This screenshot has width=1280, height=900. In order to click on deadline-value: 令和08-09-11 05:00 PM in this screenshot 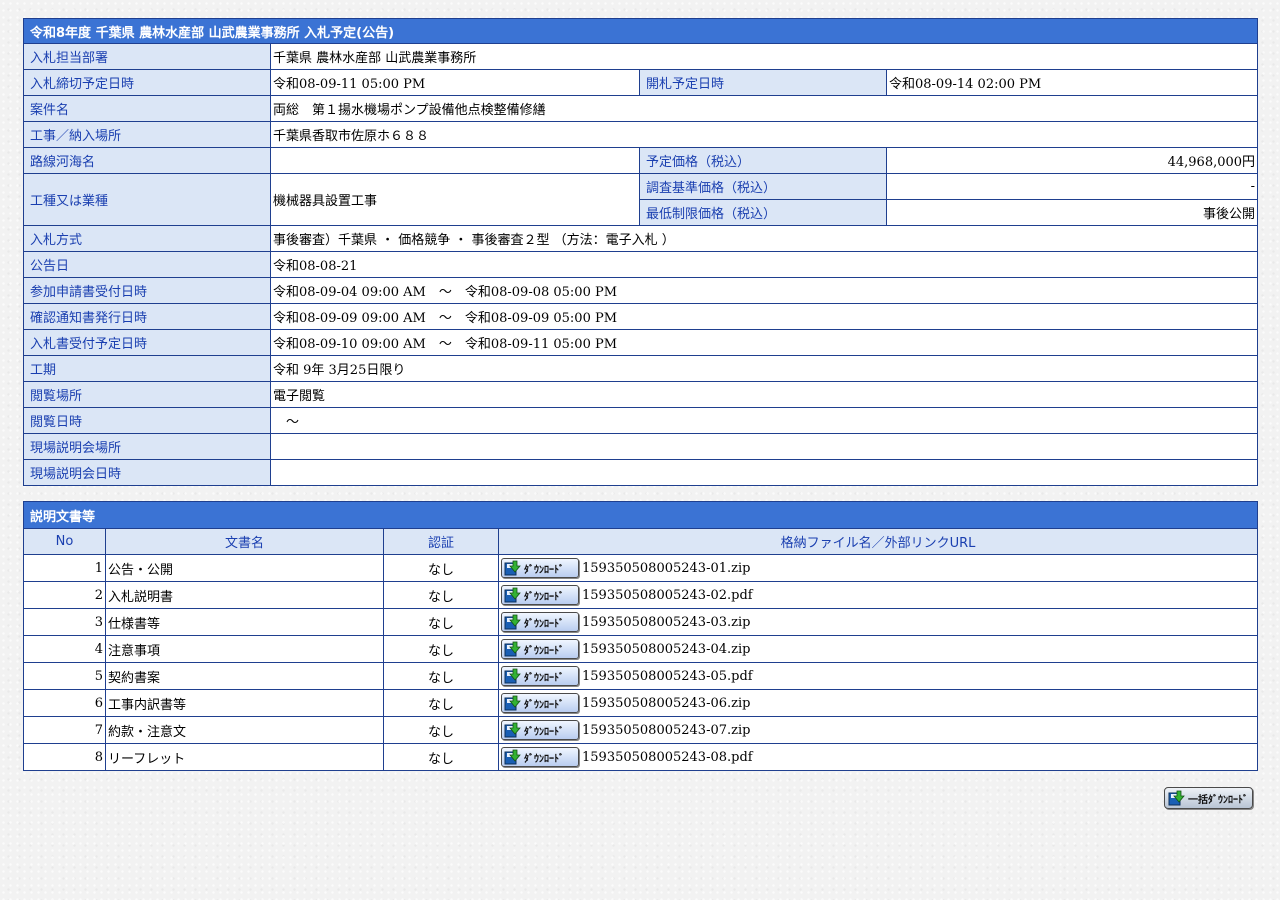, I will do `click(455, 82)`.